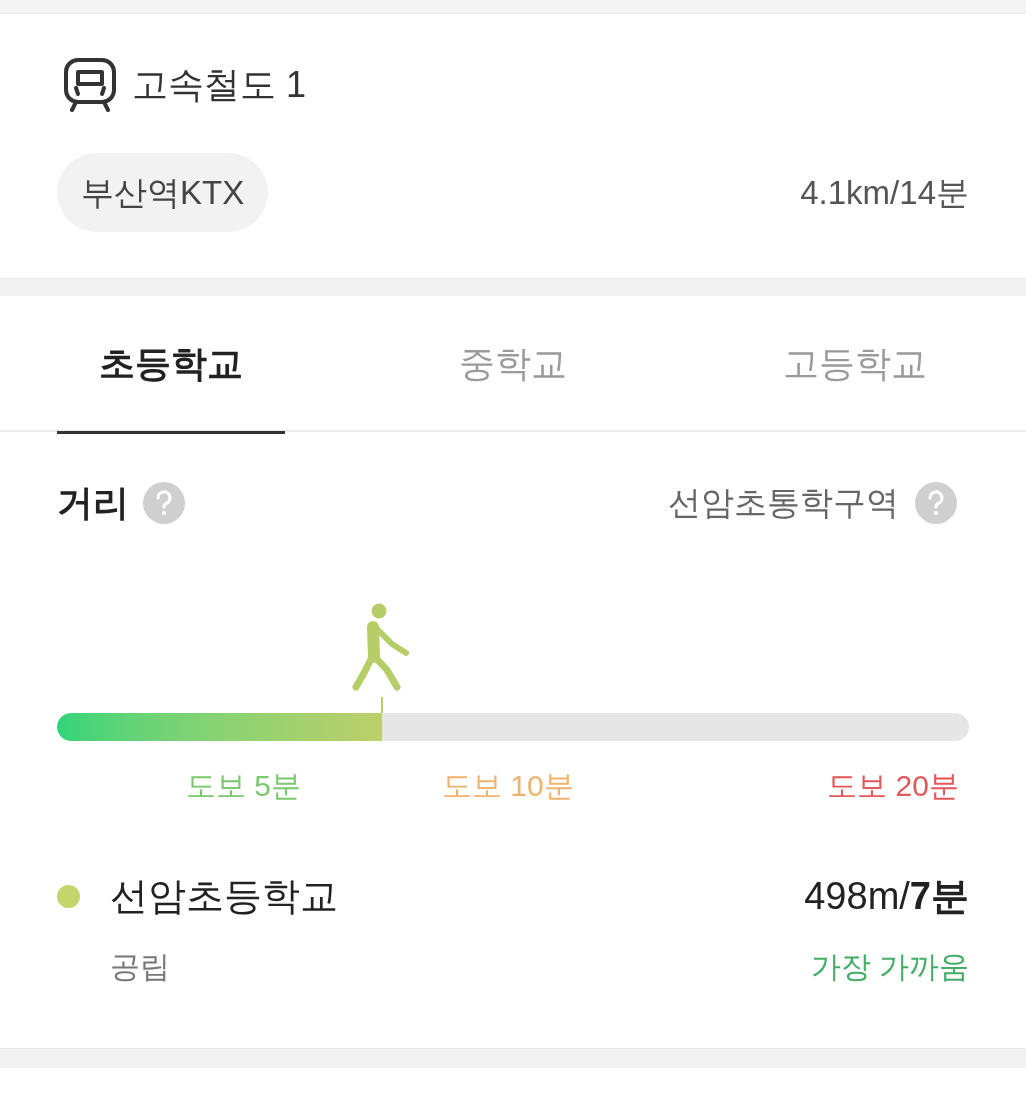 Image resolution: width=1026 pixels, height=1093 pixels. I want to click on school-tab: 초등학교, so click(171, 365).